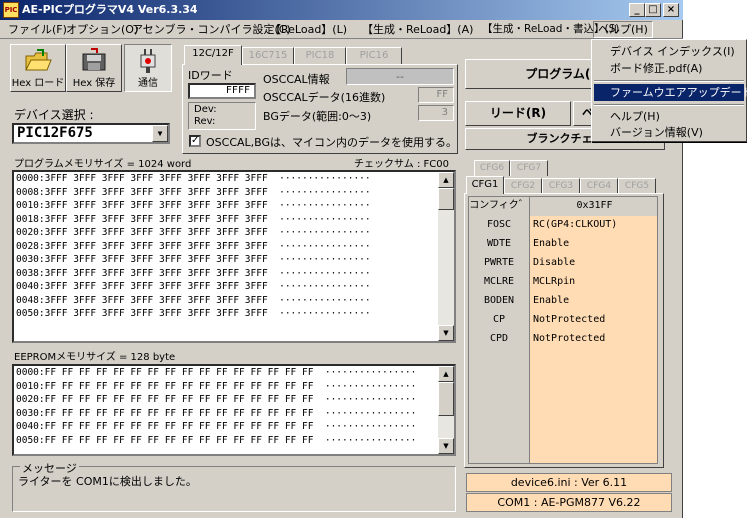 The image size is (747, 518). What do you see at coordinates (320, 56) in the screenshot?
I see `tab-pic18: PIC18` at bounding box center [320, 56].